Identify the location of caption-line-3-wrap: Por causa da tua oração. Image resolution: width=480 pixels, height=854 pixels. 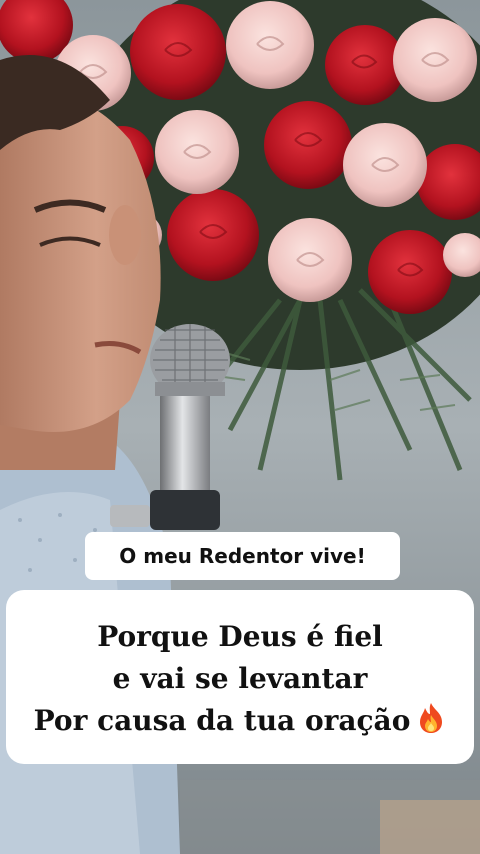
(240, 721).